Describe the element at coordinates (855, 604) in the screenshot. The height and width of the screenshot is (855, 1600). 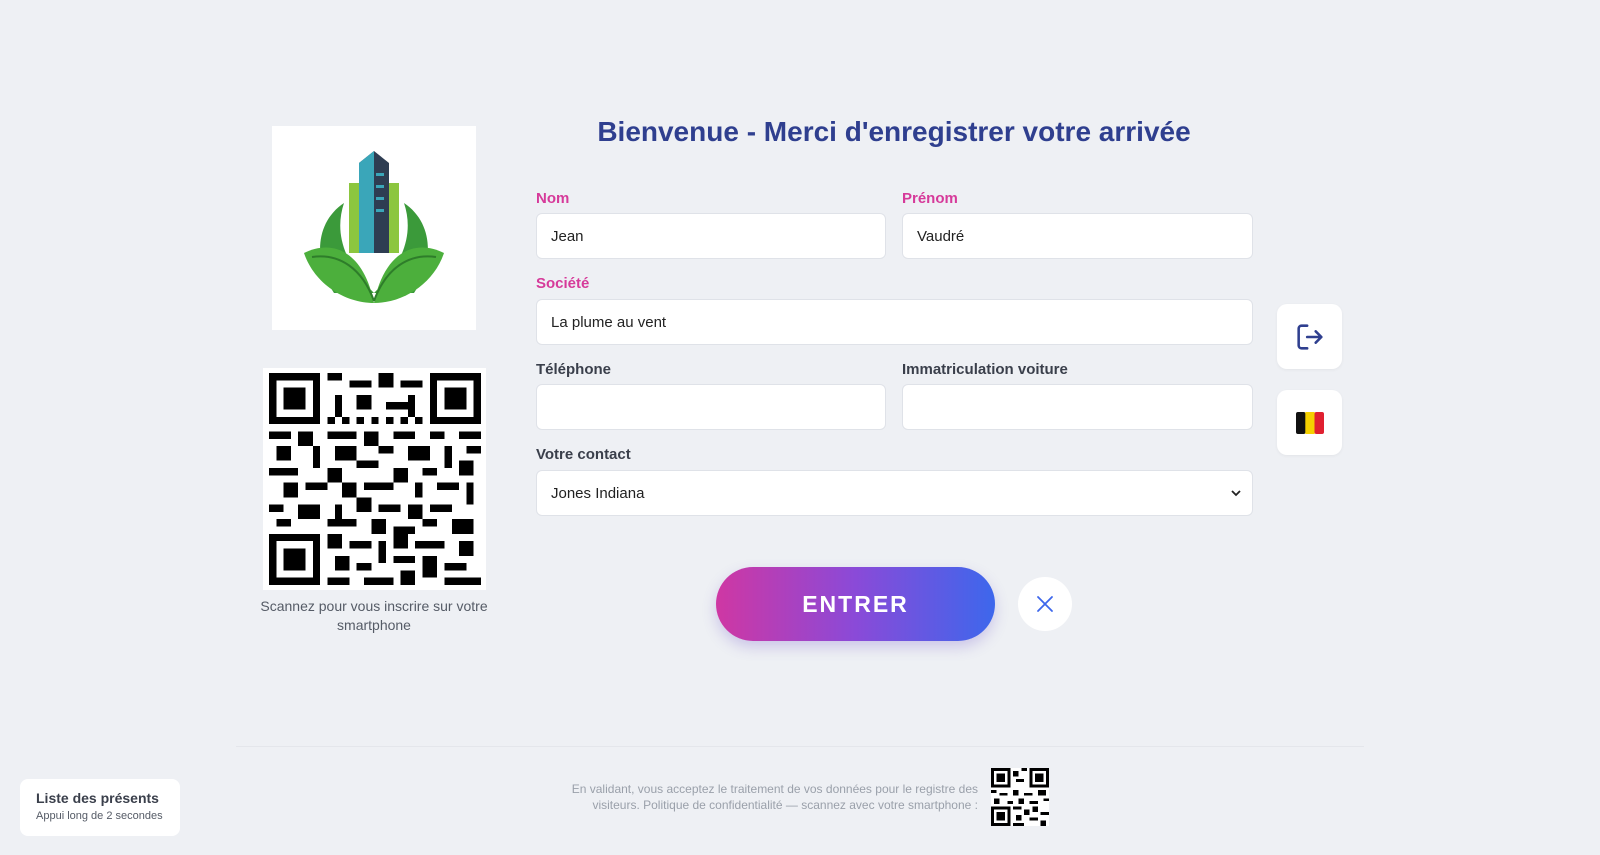
I see `enter-button: ENTRER` at that location.